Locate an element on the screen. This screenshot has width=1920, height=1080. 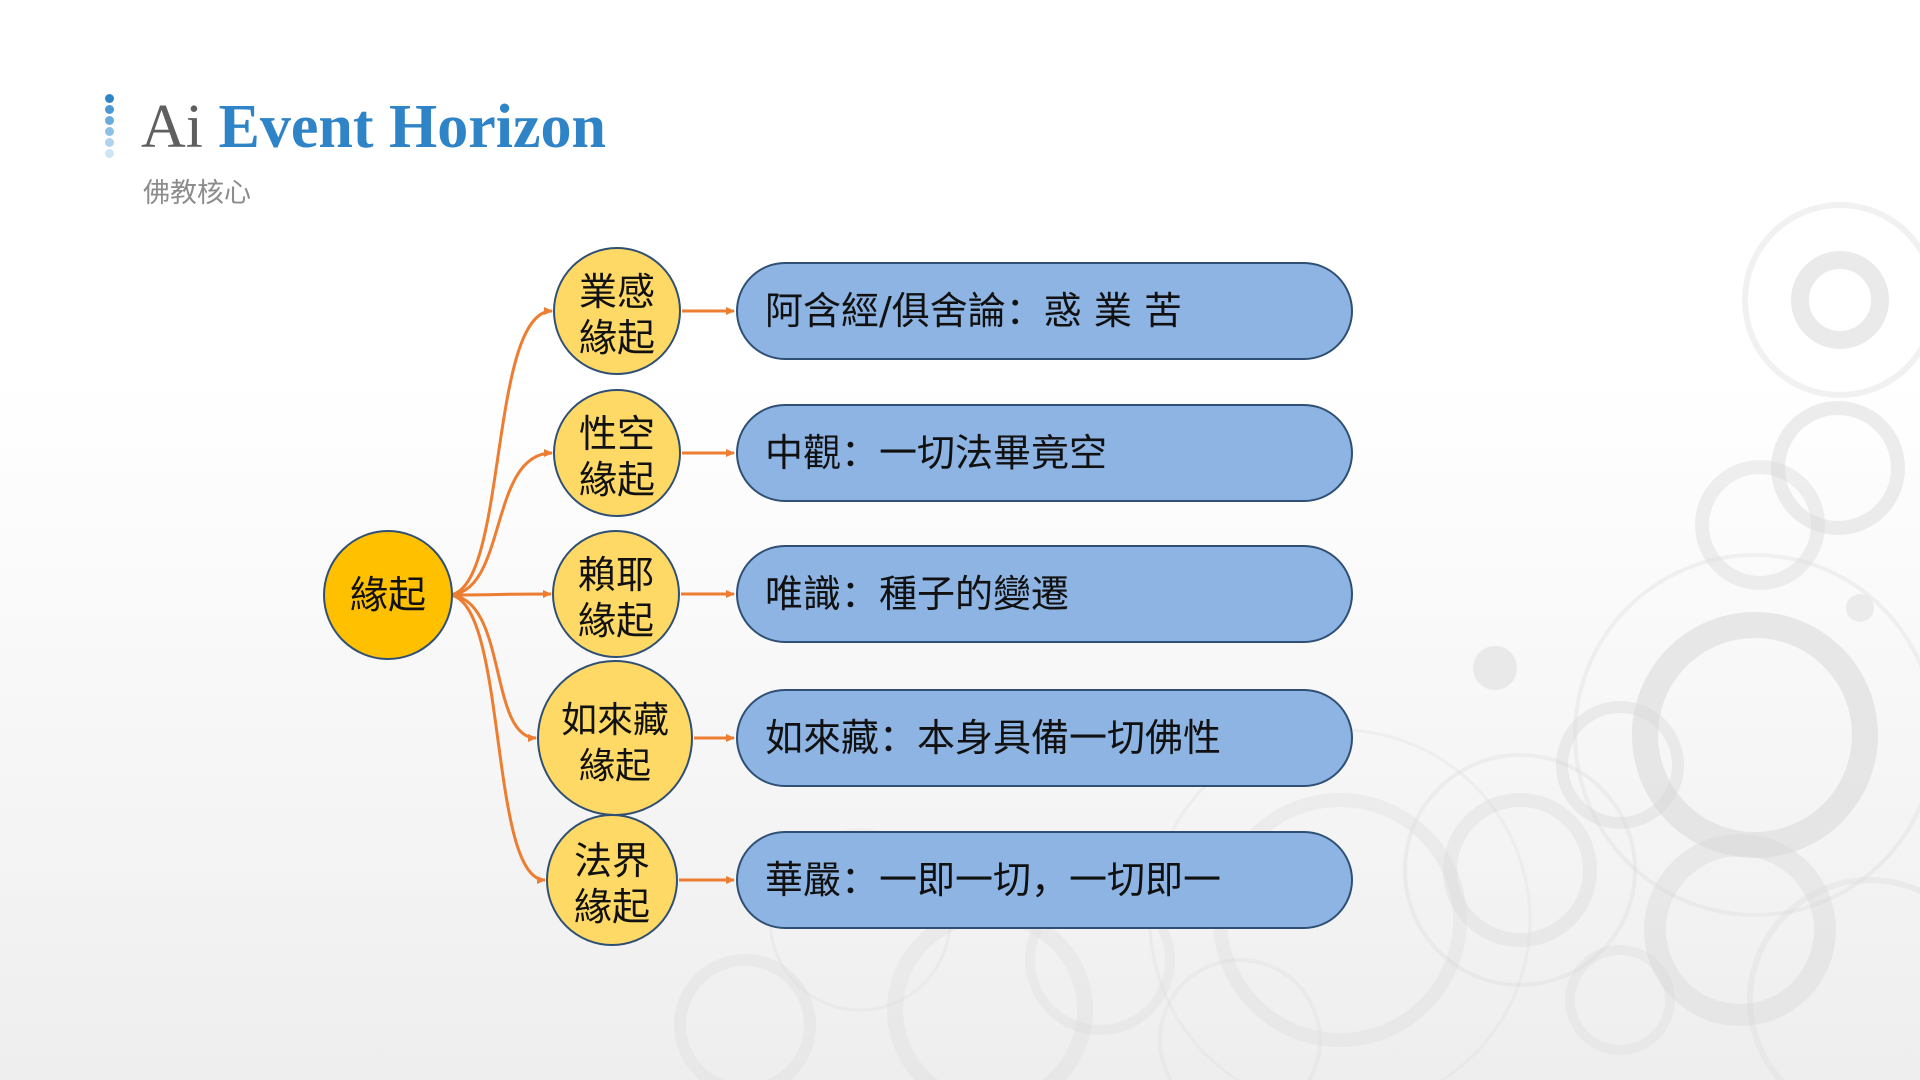
root-node: 緣起 is located at coordinates (388, 595).